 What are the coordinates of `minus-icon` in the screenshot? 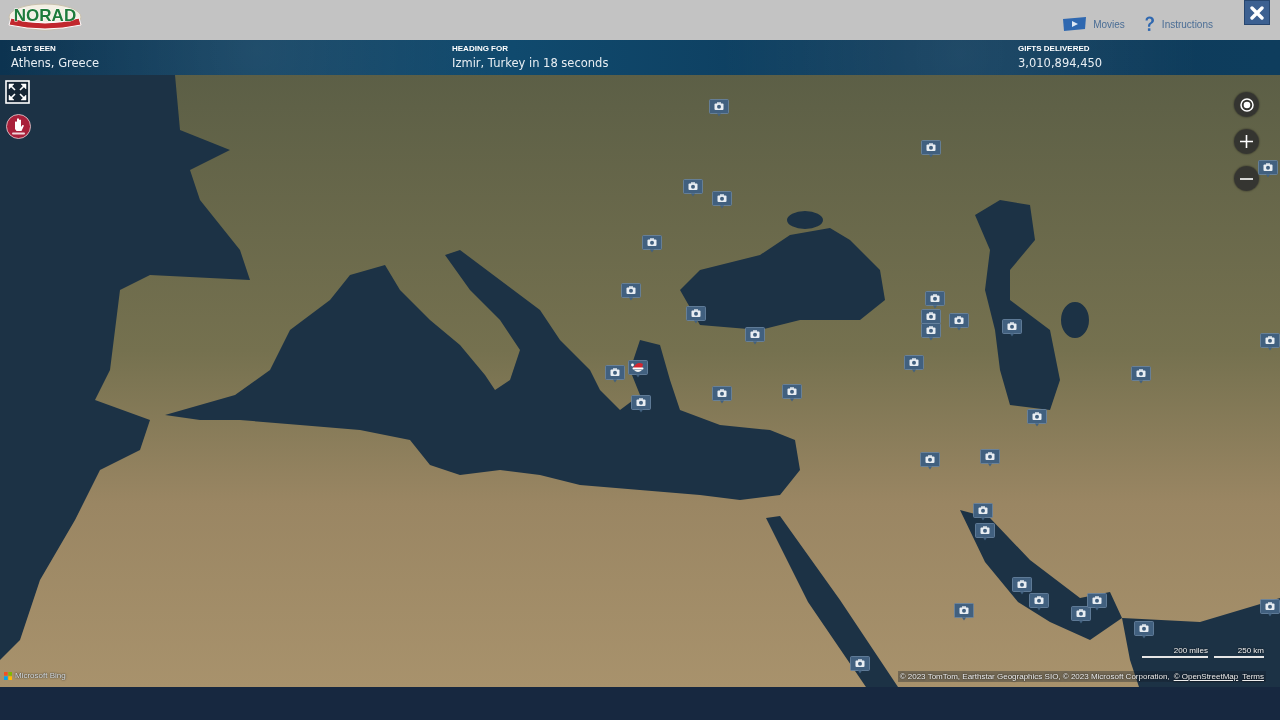 It's located at (1246, 178).